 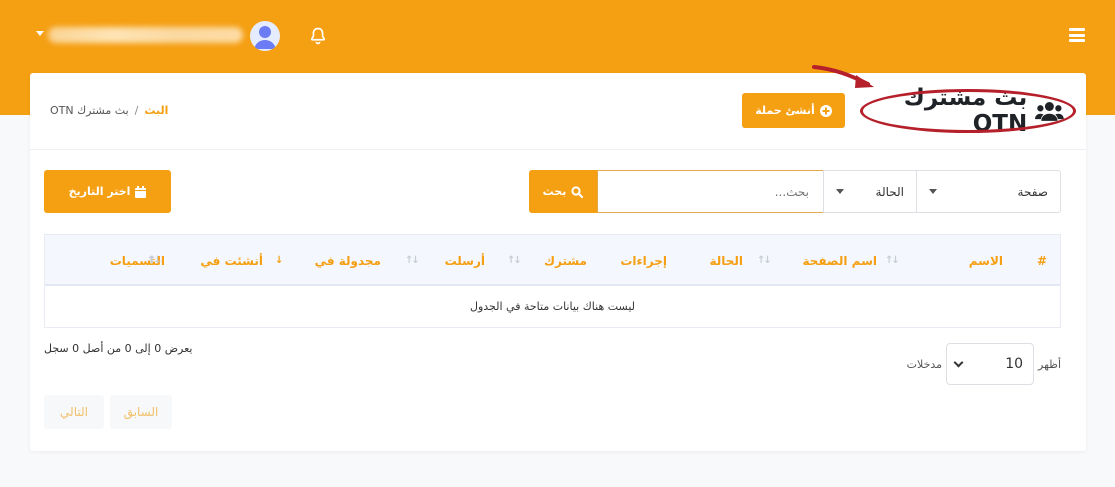 I want to click on page-title: بث مشترك OTN, so click(x=968, y=111).